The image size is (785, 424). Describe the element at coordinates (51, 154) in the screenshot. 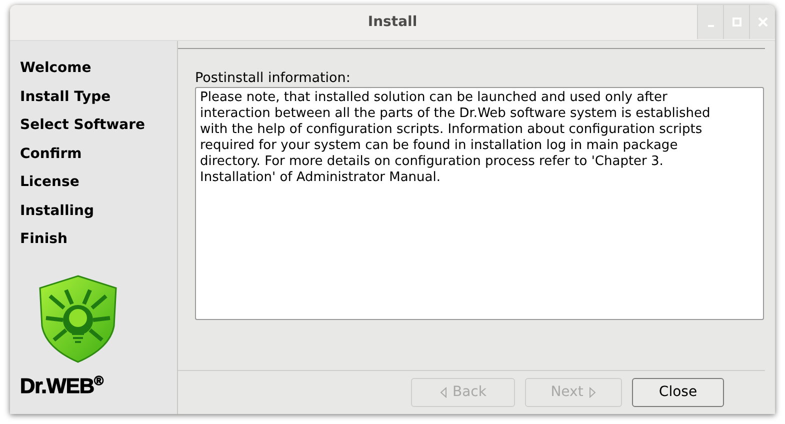

I see `step-label: Confirm` at that location.